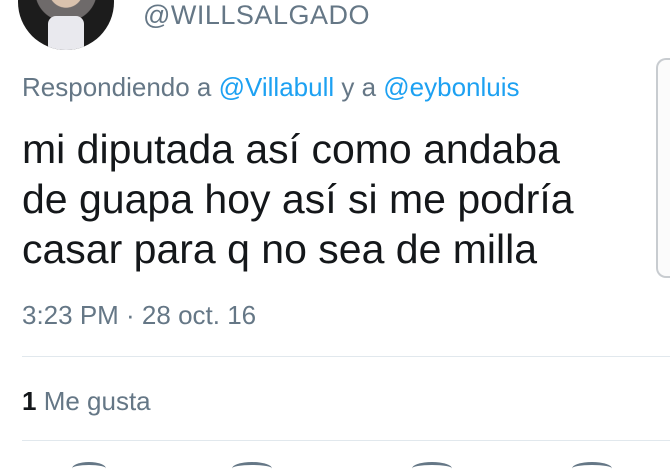 The image size is (670, 470). I want to click on likes-summary: 1 Me gusta, so click(86, 401).